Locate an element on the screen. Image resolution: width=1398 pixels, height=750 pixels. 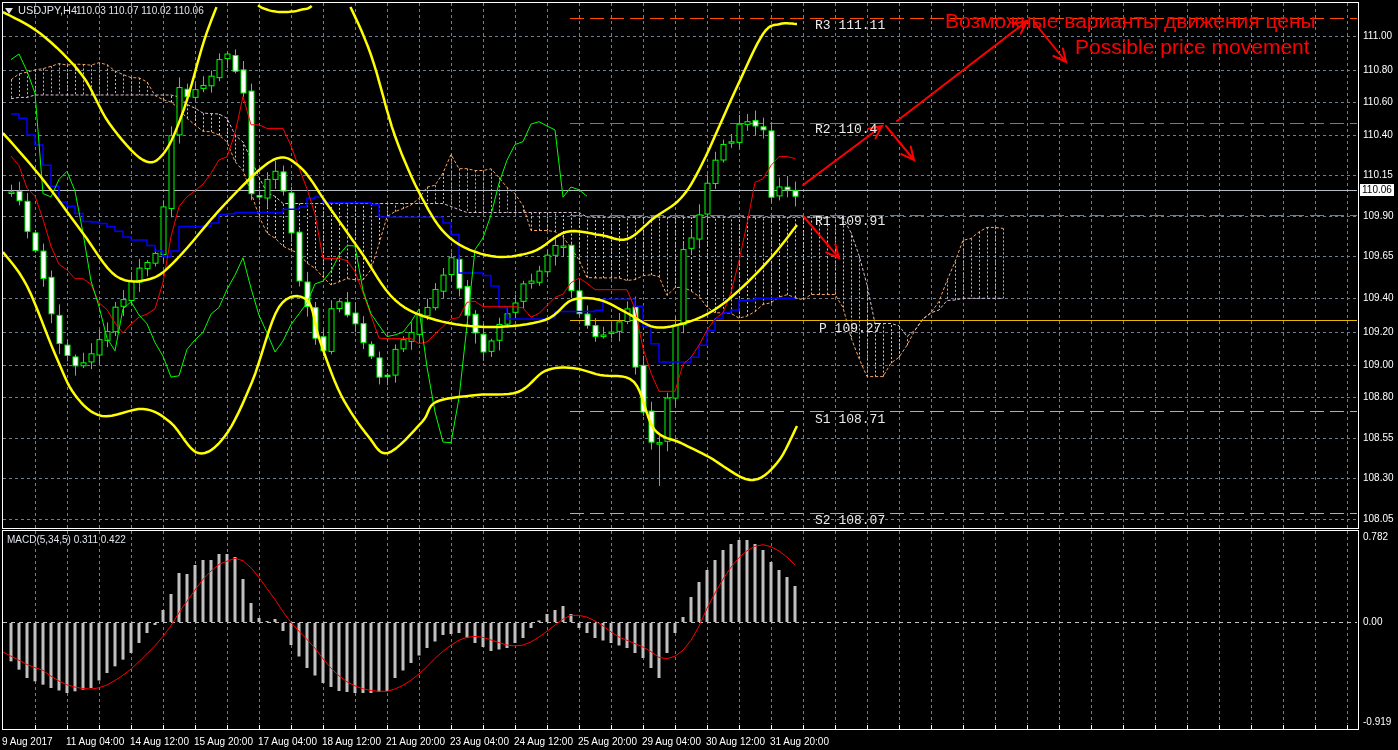
pivot-label: S2 108.07 is located at coordinates (850, 521).